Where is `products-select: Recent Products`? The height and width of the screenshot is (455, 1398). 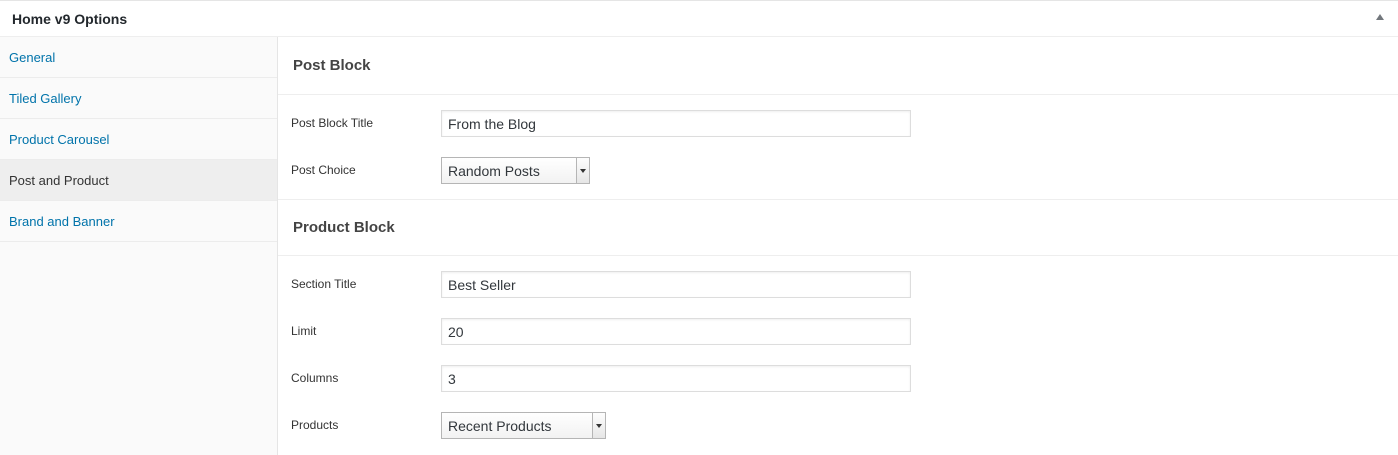
products-select: Recent Products is located at coordinates (523, 425).